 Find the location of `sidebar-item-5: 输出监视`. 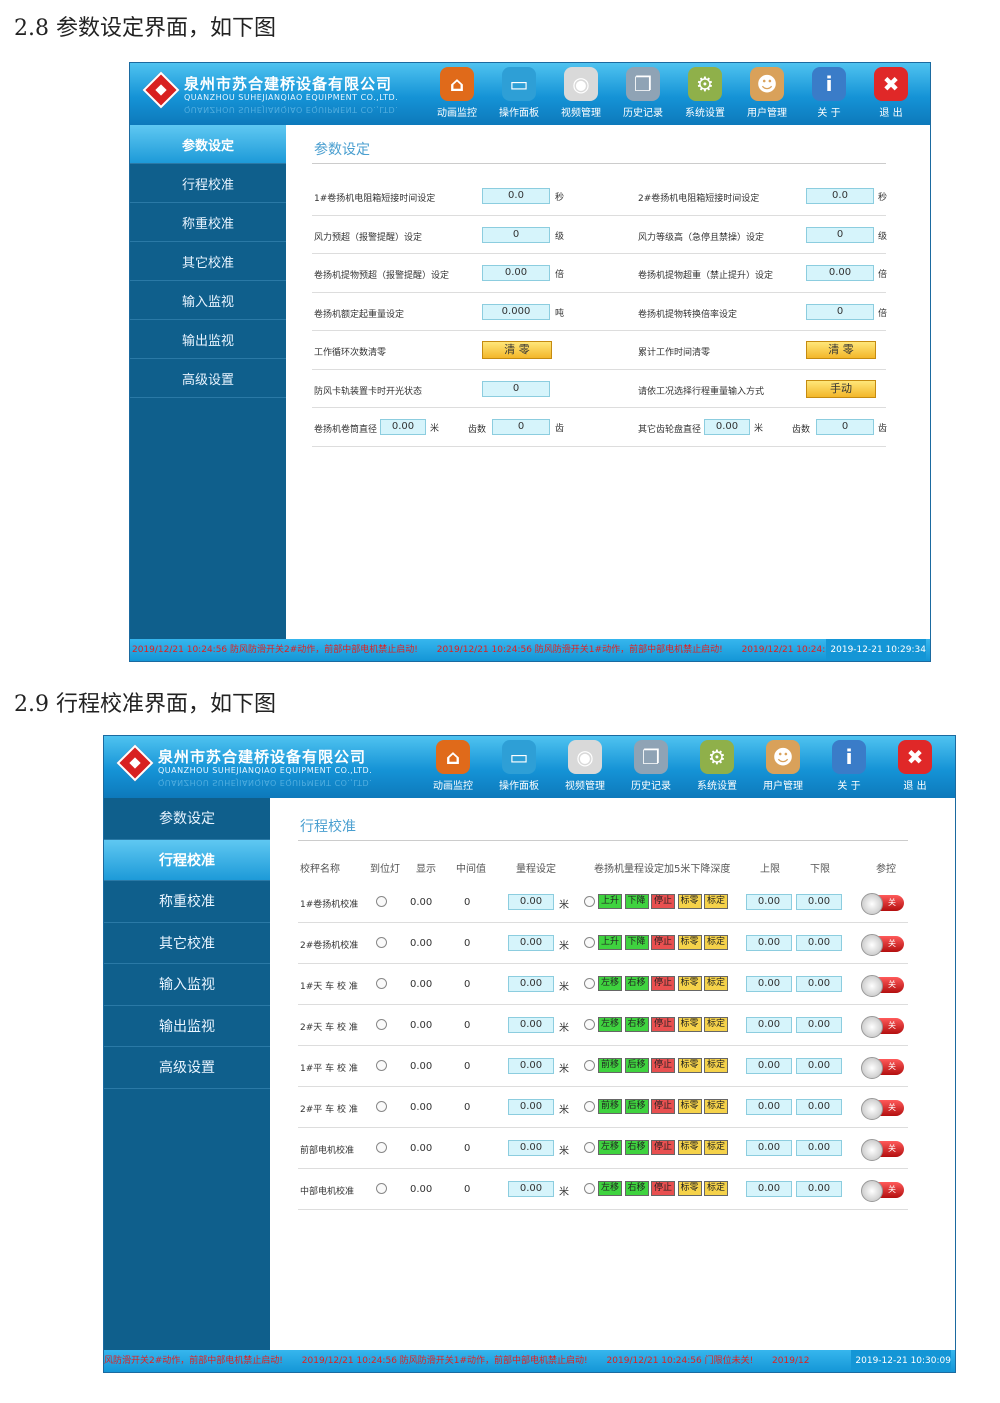

sidebar-item-5: 输出监视 is located at coordinates (187, 1026).